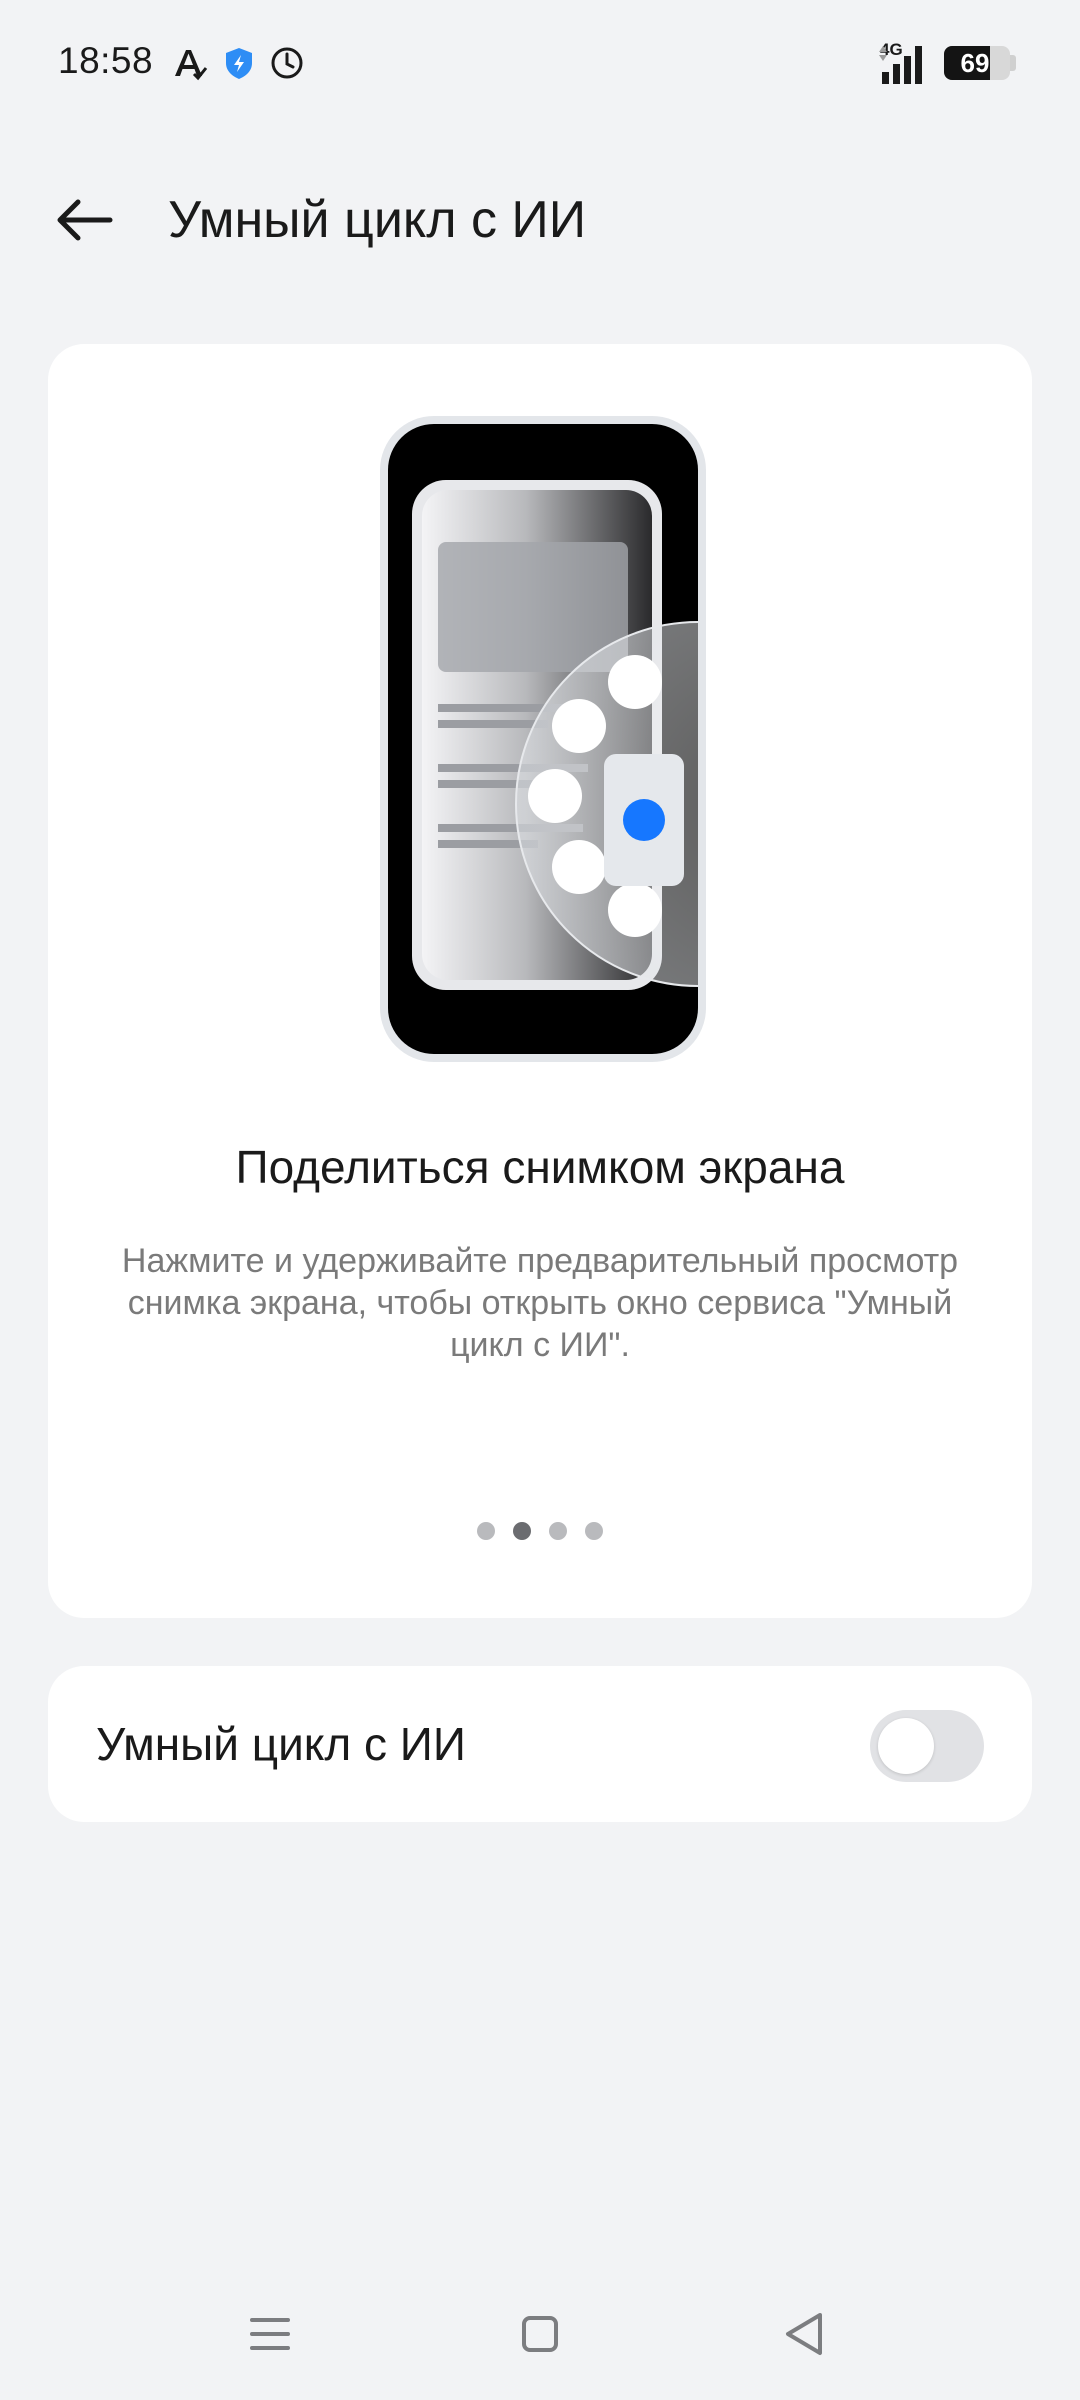  I want to click on nav-back-button, so click(804, 2334).